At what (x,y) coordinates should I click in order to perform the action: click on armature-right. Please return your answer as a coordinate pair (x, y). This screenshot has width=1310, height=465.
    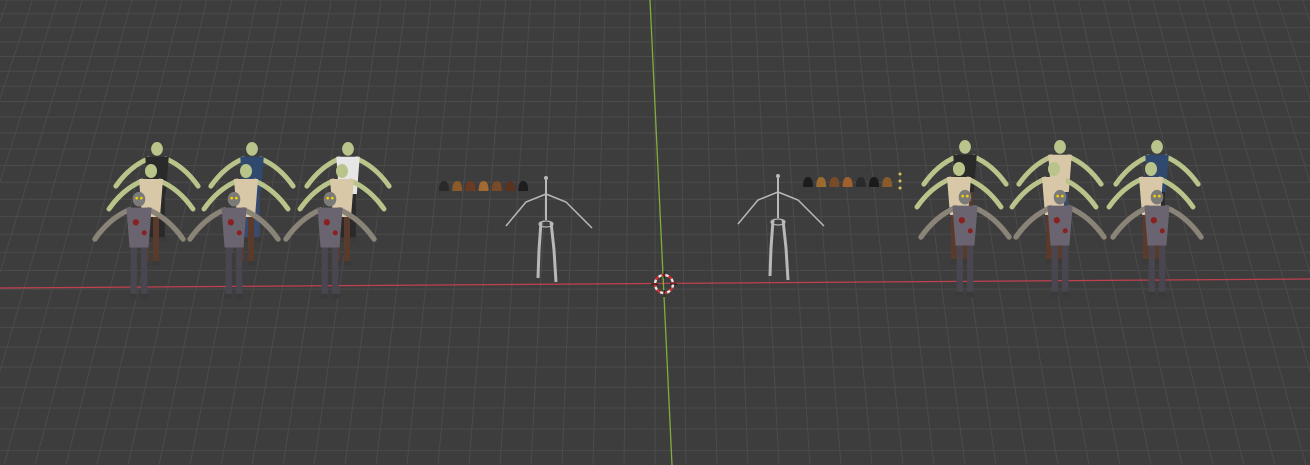
    Looking at the image, I should click on (781, 227).